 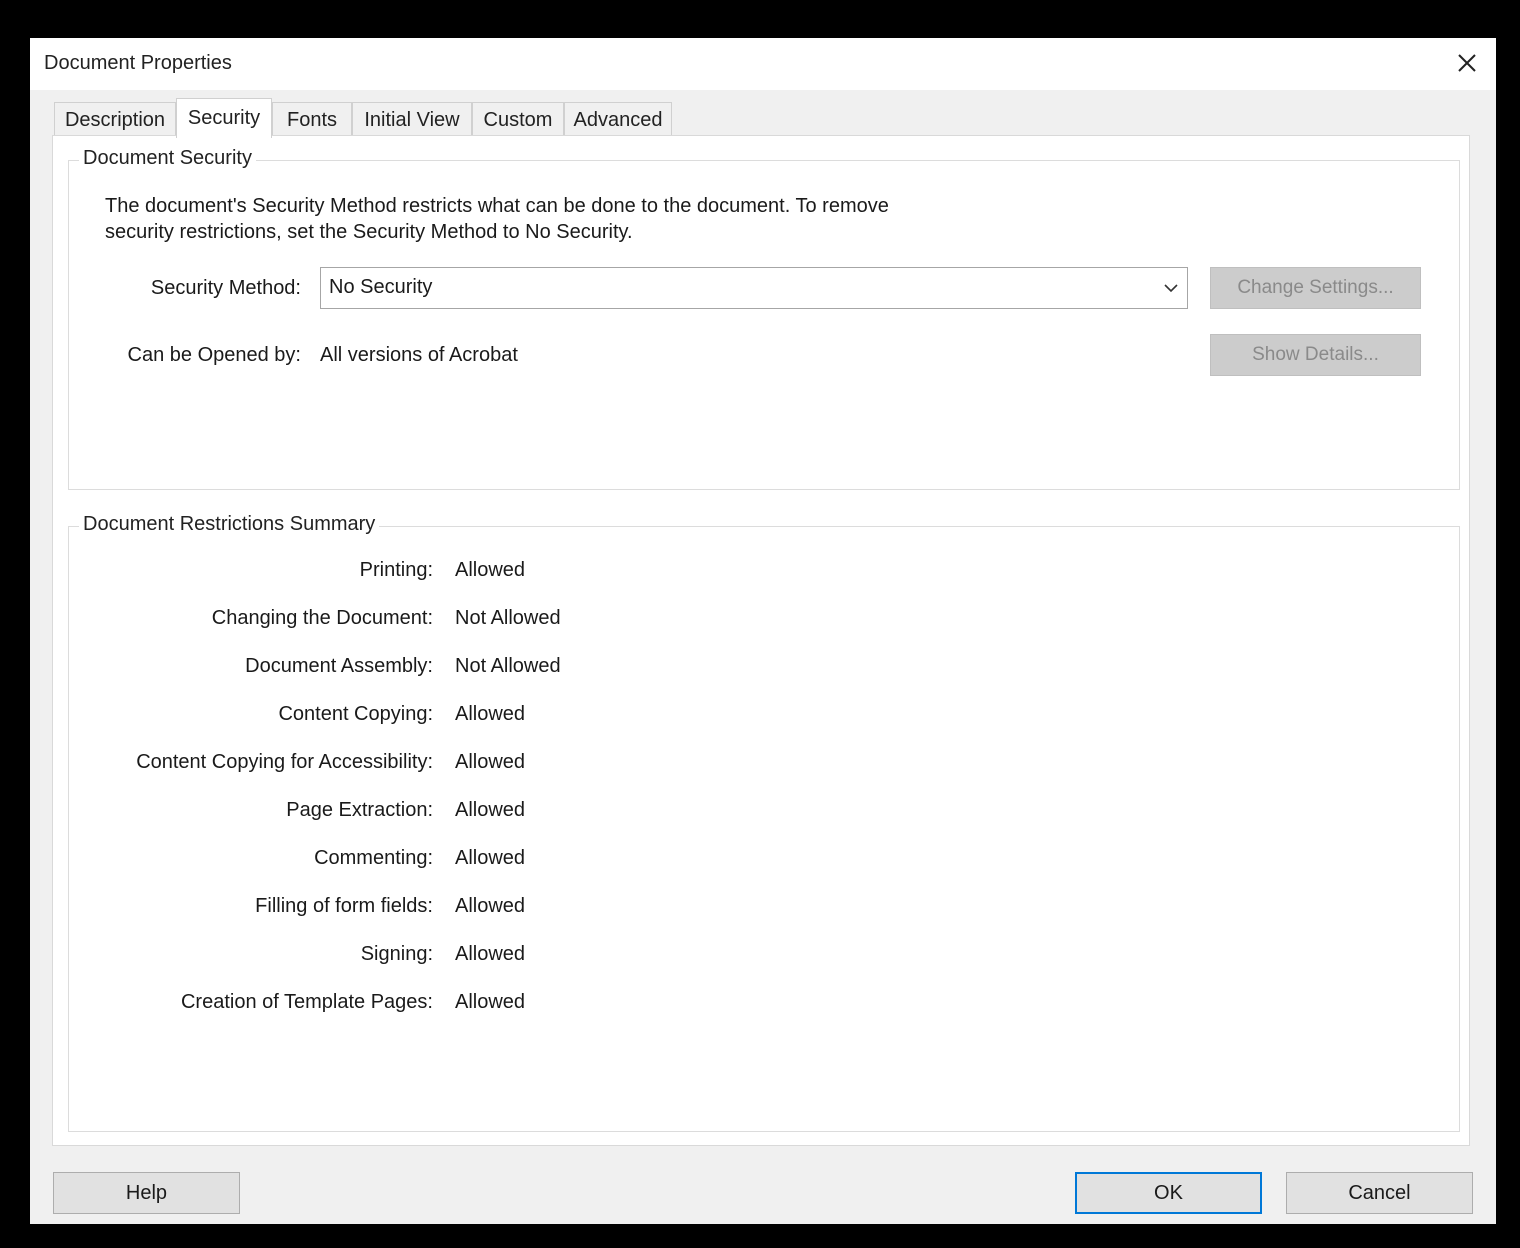 I want to click on restriction-row-content-copying: Content Copying: Allowed, so click(x=419, y=718).